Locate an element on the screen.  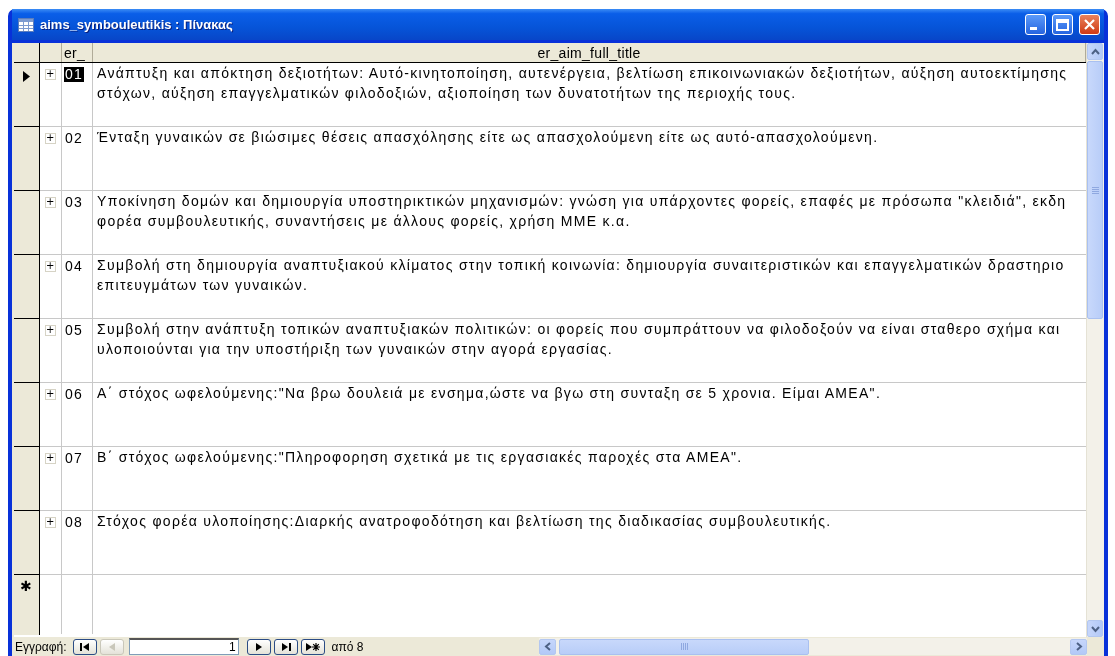
column-header: er_ is located at coordinates (77, 52).